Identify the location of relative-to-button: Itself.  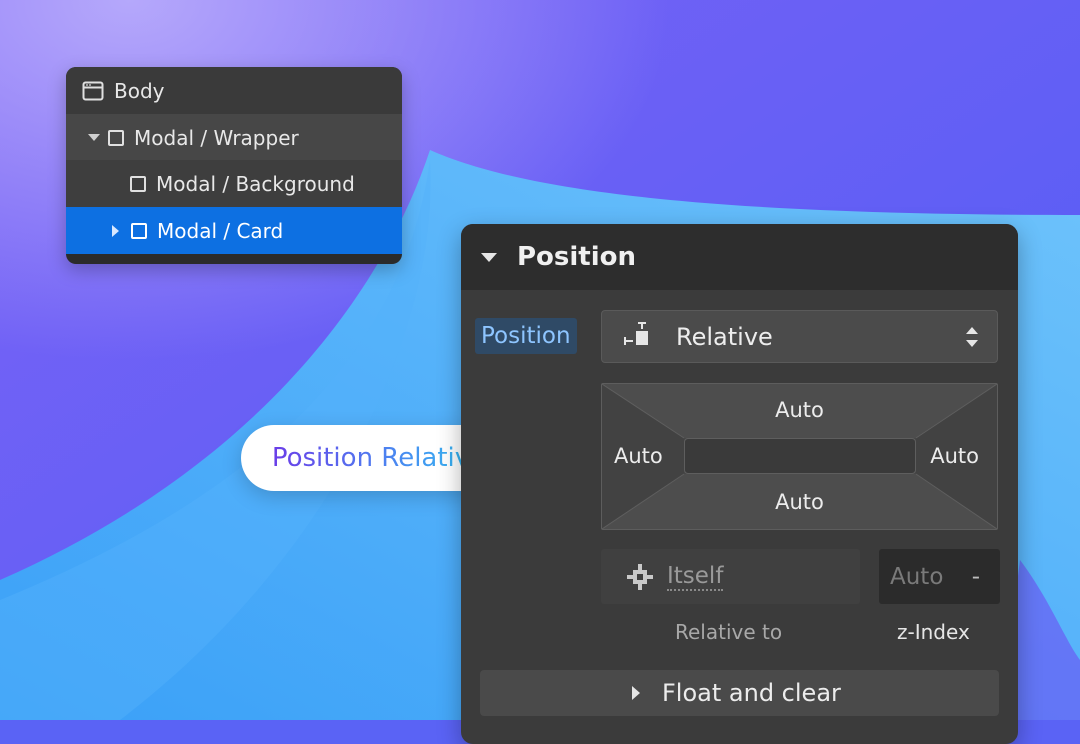
(730, 576).